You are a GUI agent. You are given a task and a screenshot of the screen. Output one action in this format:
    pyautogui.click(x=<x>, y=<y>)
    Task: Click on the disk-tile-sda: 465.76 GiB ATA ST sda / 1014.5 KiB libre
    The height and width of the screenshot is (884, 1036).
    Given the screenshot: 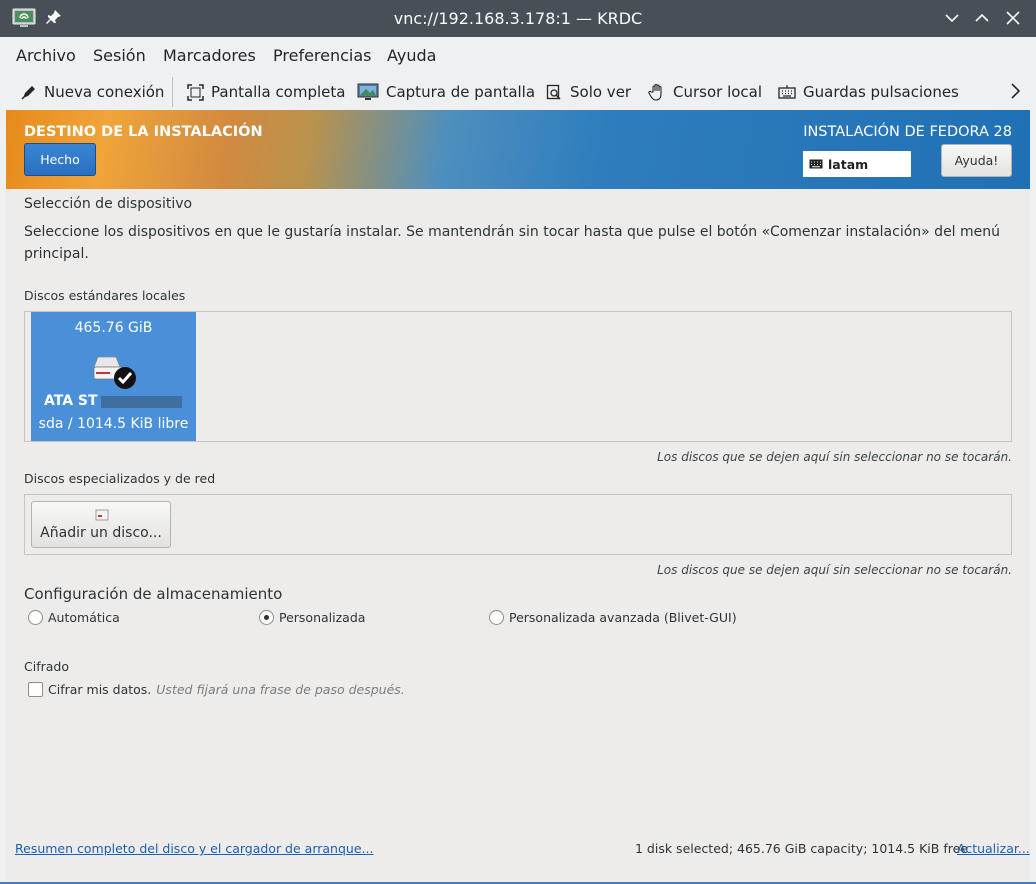 What is the action you would take?
    pyautogui.click(x=113, y=376)
    